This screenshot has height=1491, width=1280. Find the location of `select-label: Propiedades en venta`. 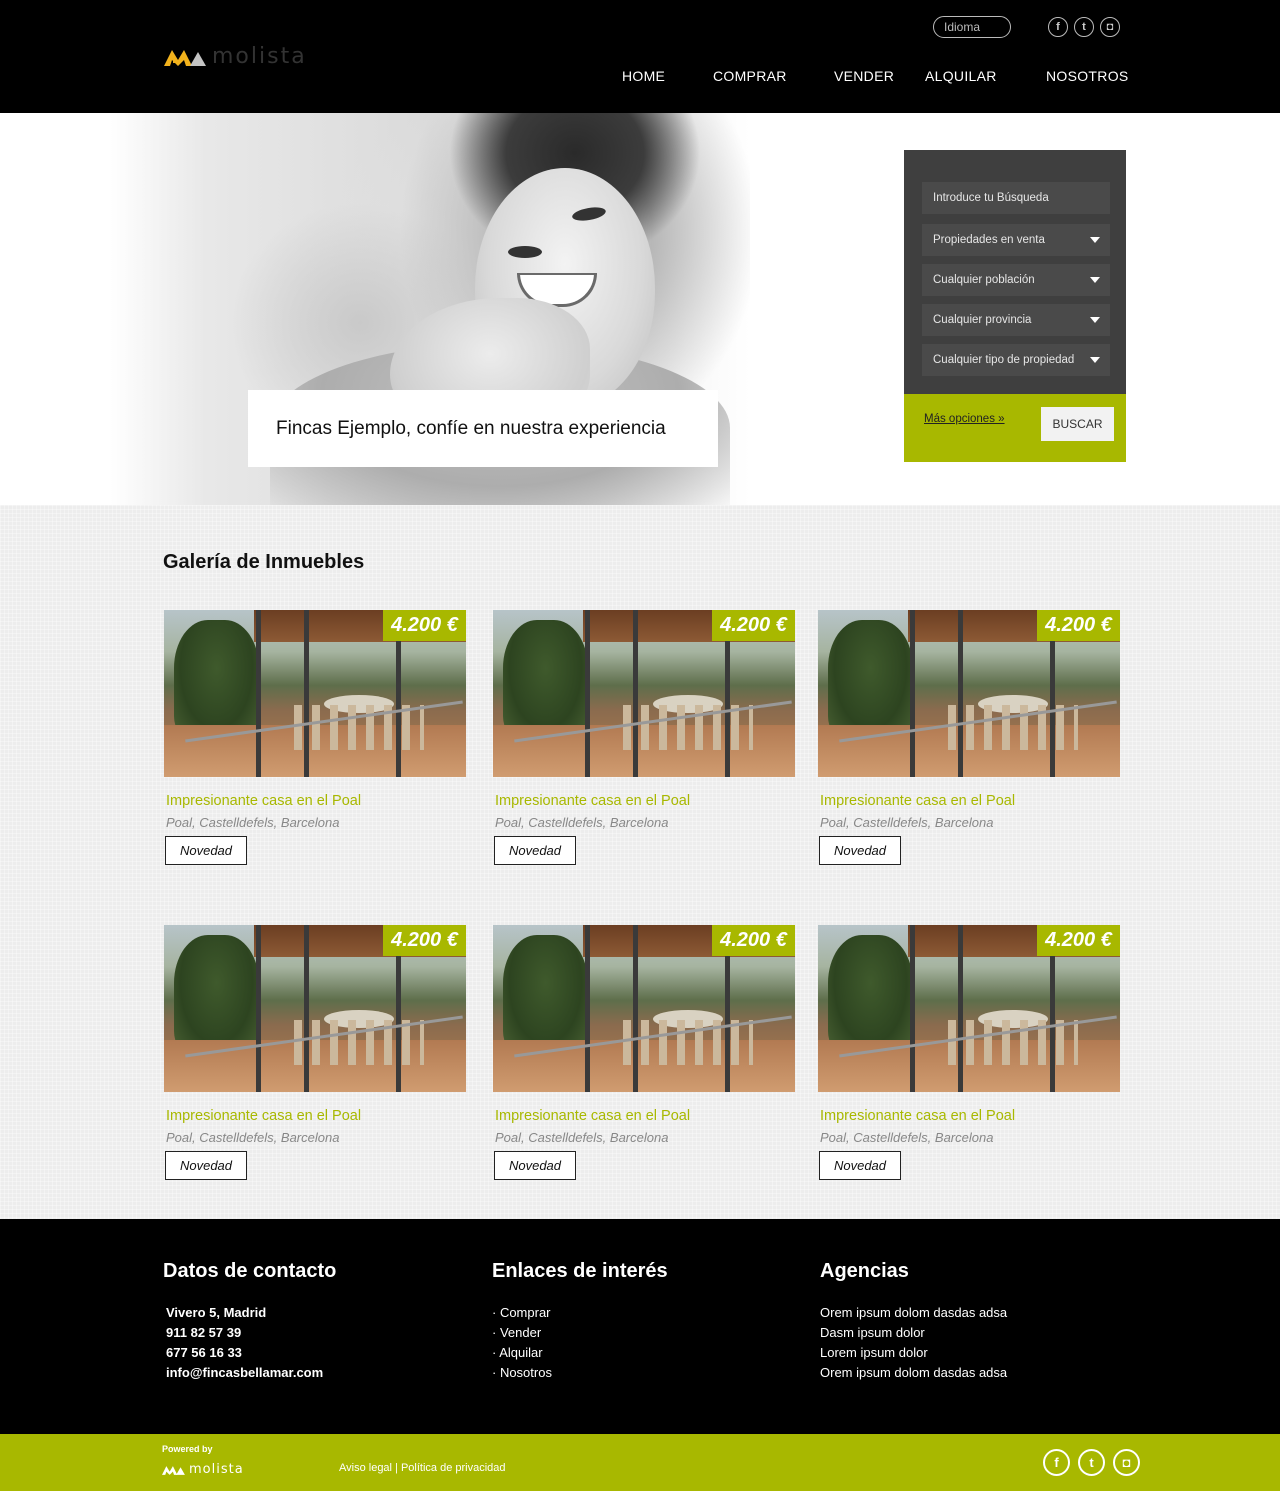

select-label: Propiedades en venta is located at coordinates (989, 240).